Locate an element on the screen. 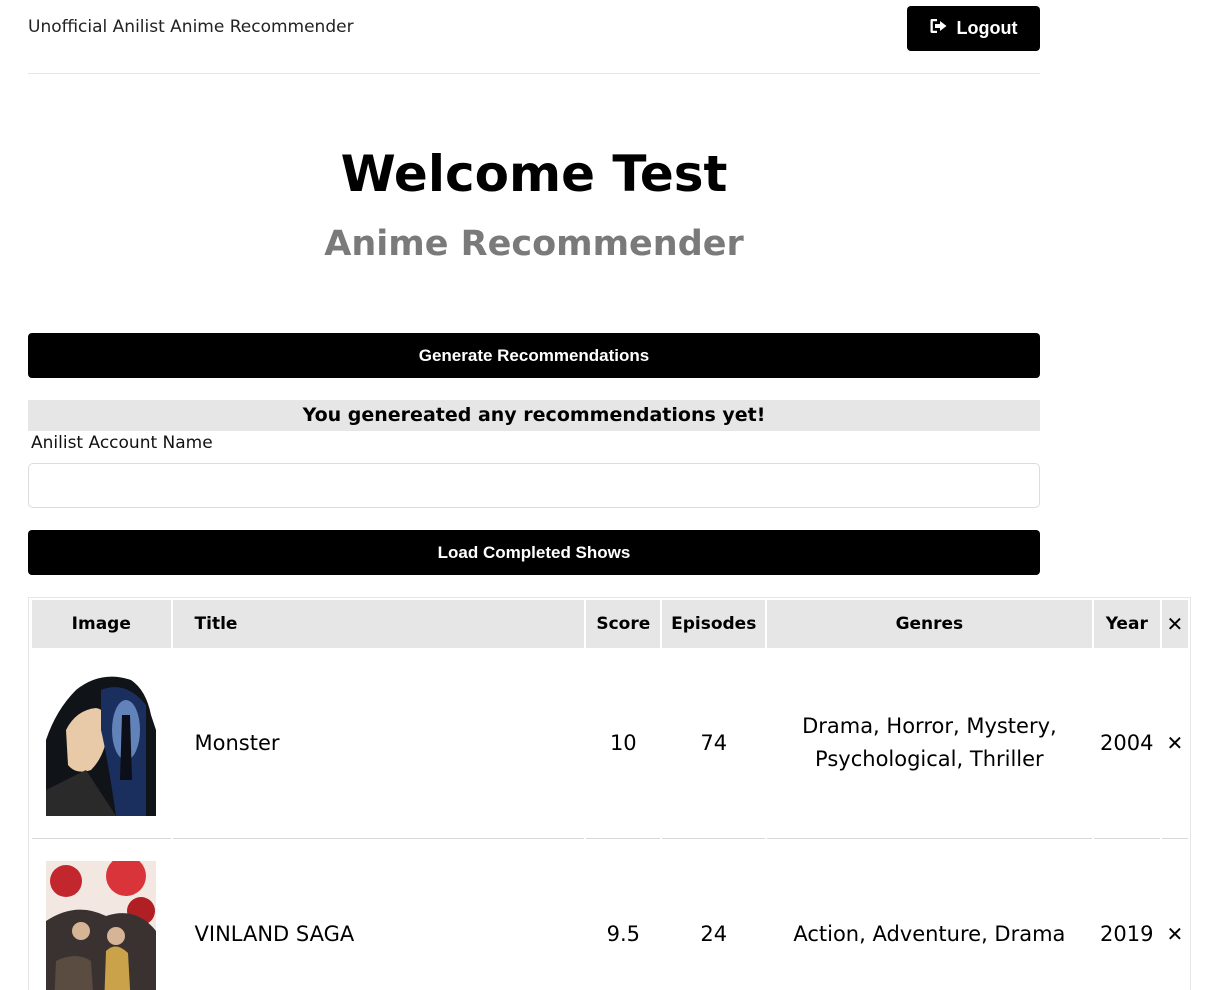 This screenshot has width=1211, height=990. app-subtitle: Anime Recommender is located at coordinates (534, 244).